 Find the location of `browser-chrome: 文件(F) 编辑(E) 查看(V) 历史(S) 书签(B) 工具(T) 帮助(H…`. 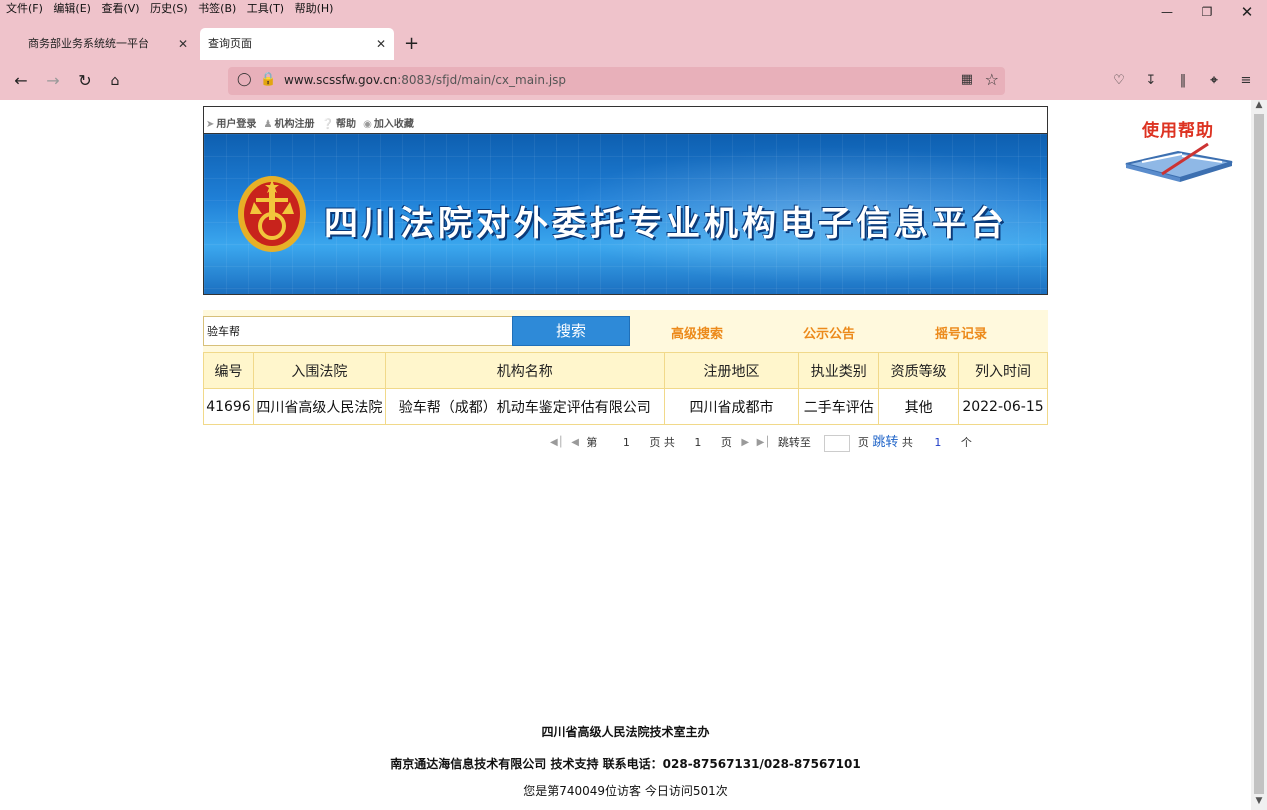

browser-chrome: 文件(F) 编辑(E) 查看(V) 历史(S) 书签(B) 工具(T) 帮助(H… is located at coordinates (633, 50).